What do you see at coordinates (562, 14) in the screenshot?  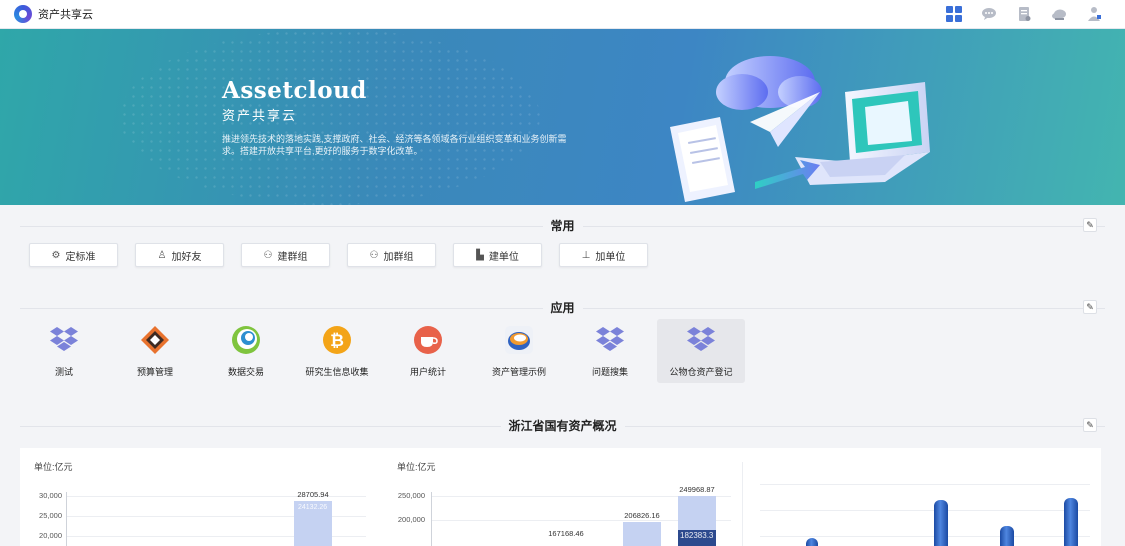 I see `top-bar: 资产共享云` at bounding box center [562, 14].